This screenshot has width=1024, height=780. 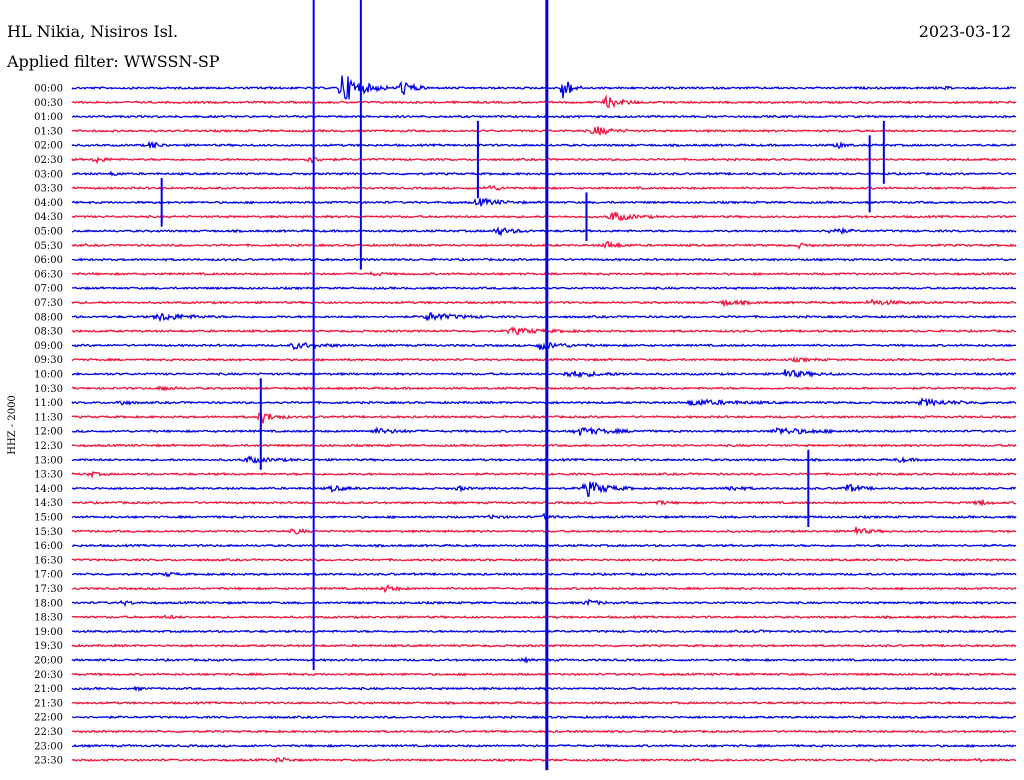 What do you see at coordinates (48, 303) in the screenshot?
I see `time-tick-label: 07:30` at bounding box center [48, 303].